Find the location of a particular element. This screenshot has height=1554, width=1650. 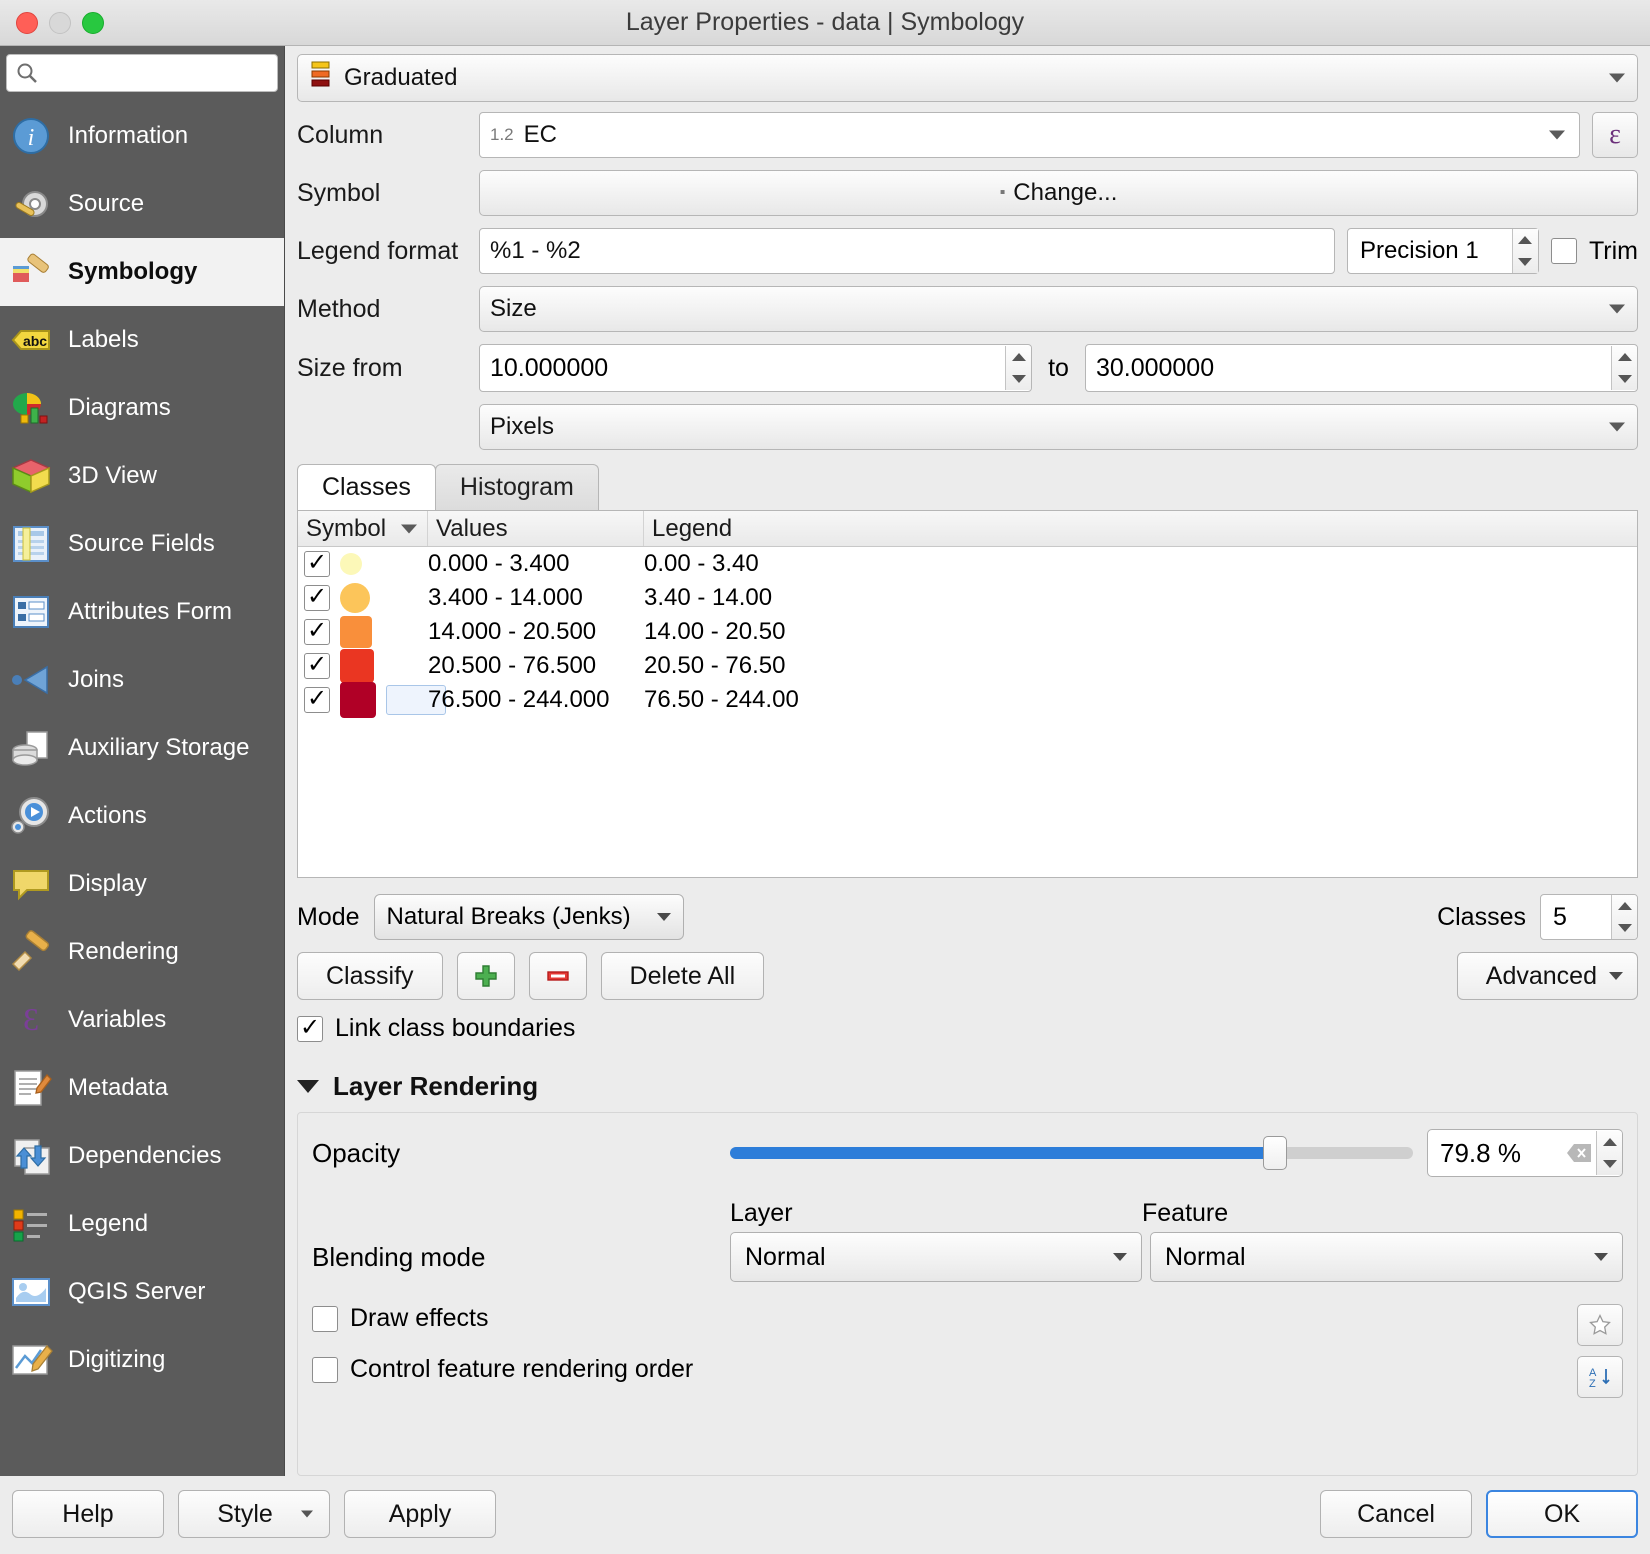

sidebar-item-legend: Legend is located at coordinates (142, 1224).